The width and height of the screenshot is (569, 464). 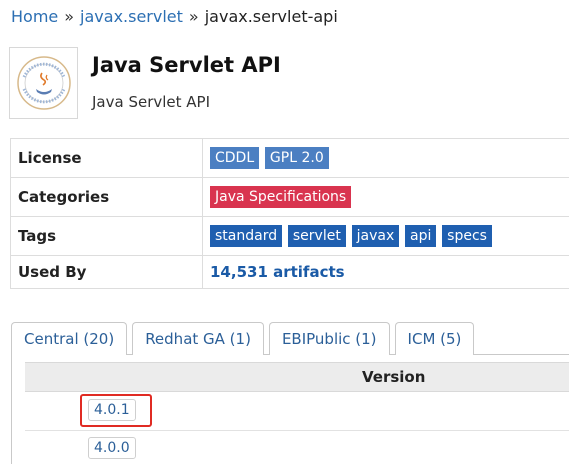 What do you see at coordinates (107, 236) in the screenshot?
I see `tags-label: Tags` at bounding box center [107, 236].